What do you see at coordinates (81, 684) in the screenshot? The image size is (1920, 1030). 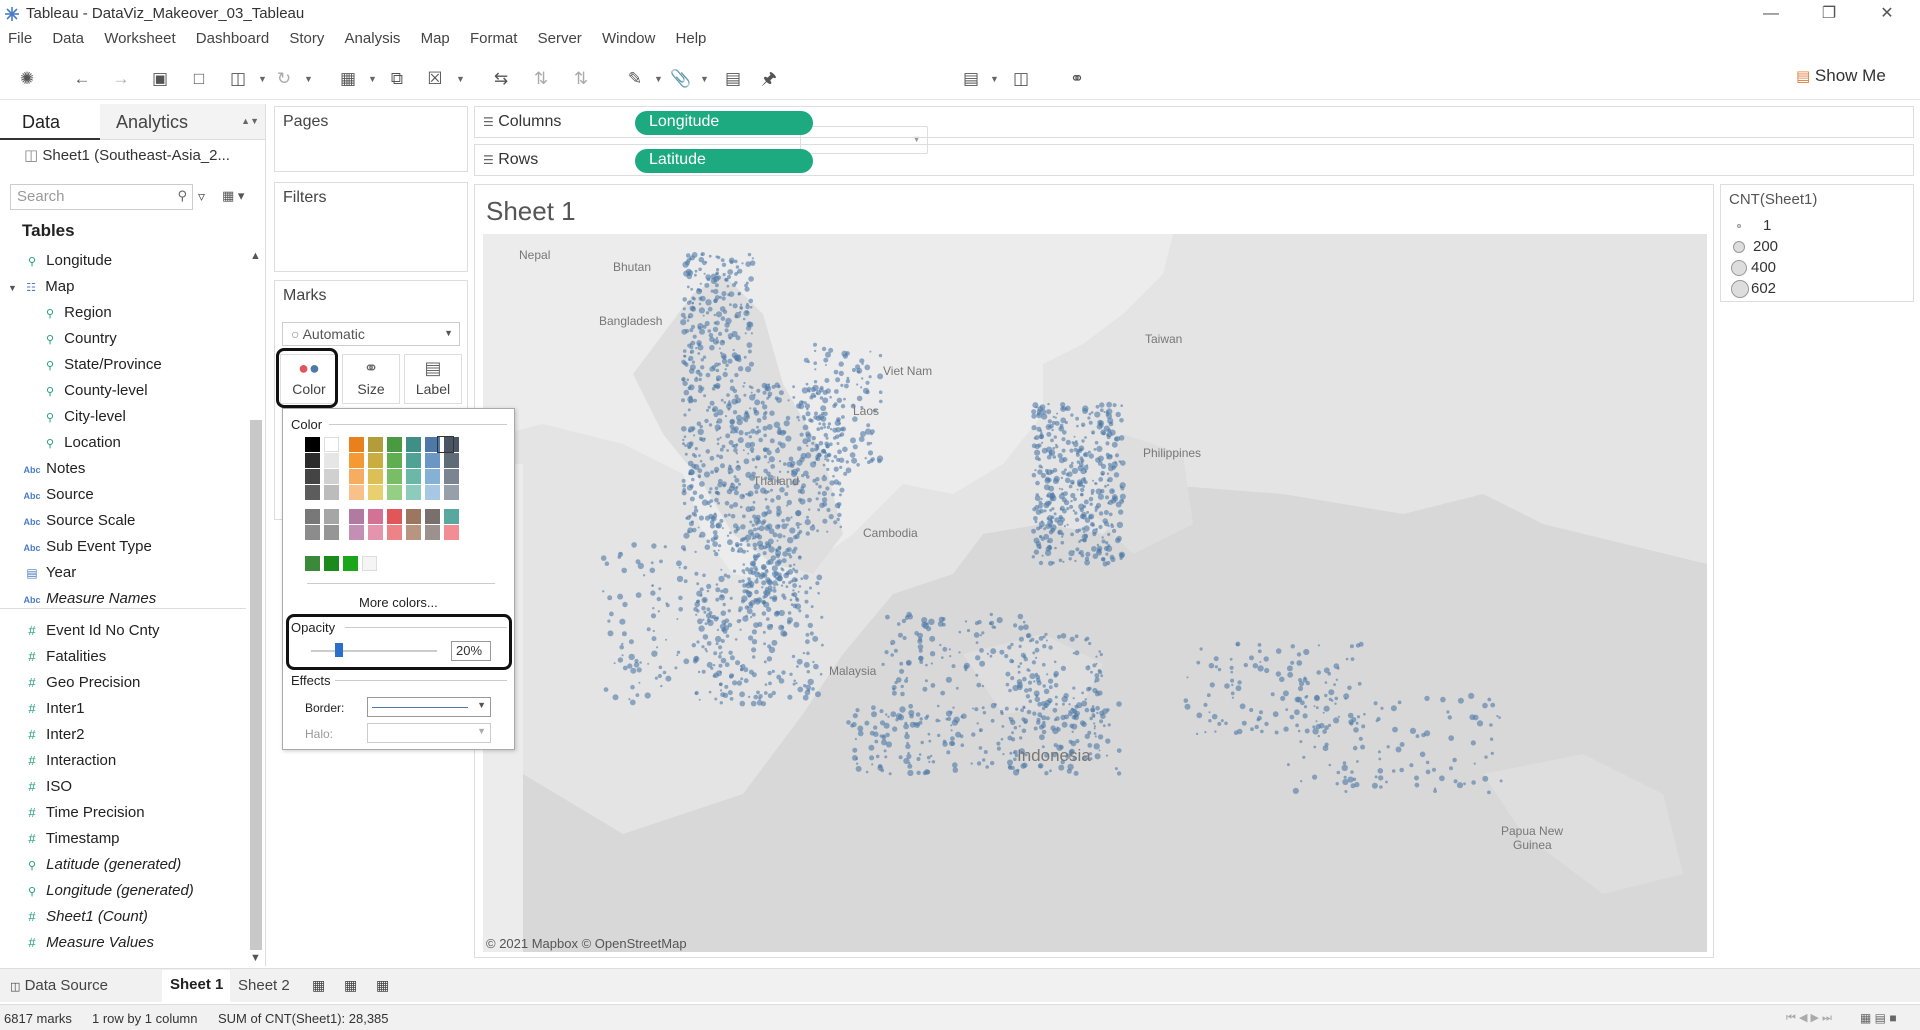 I see `field-item: # Geo Precision` at bounding box center [81, 684].